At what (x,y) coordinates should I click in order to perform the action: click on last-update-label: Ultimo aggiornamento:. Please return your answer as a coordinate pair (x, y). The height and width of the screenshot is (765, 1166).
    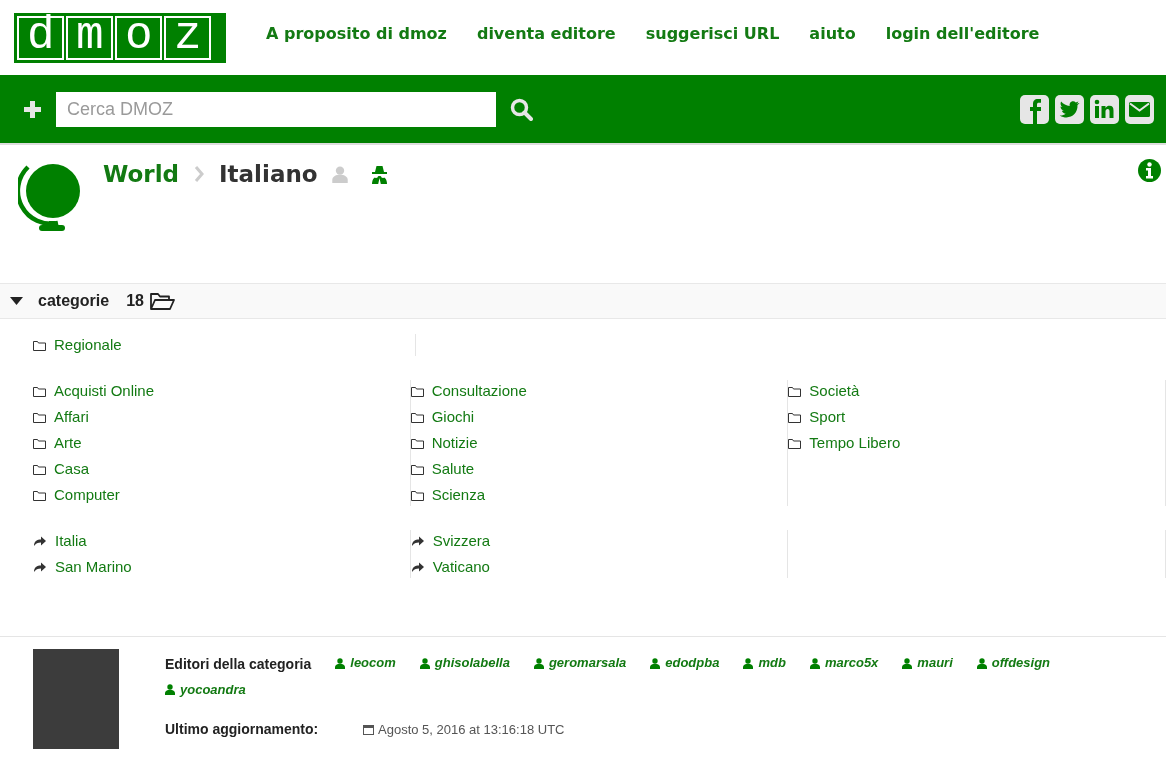
    Looking at the image, I should click on (242, 729).